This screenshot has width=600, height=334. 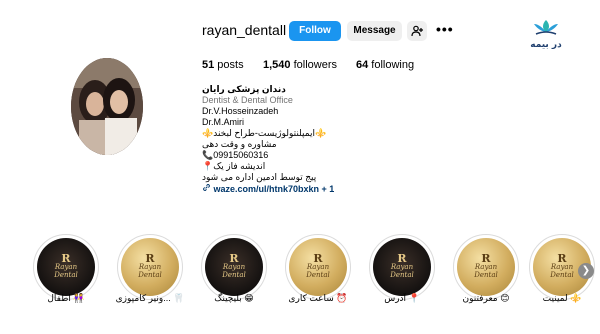 I want to click on highlight-label: معرفتنون 😊, so click(x=486, y=298).